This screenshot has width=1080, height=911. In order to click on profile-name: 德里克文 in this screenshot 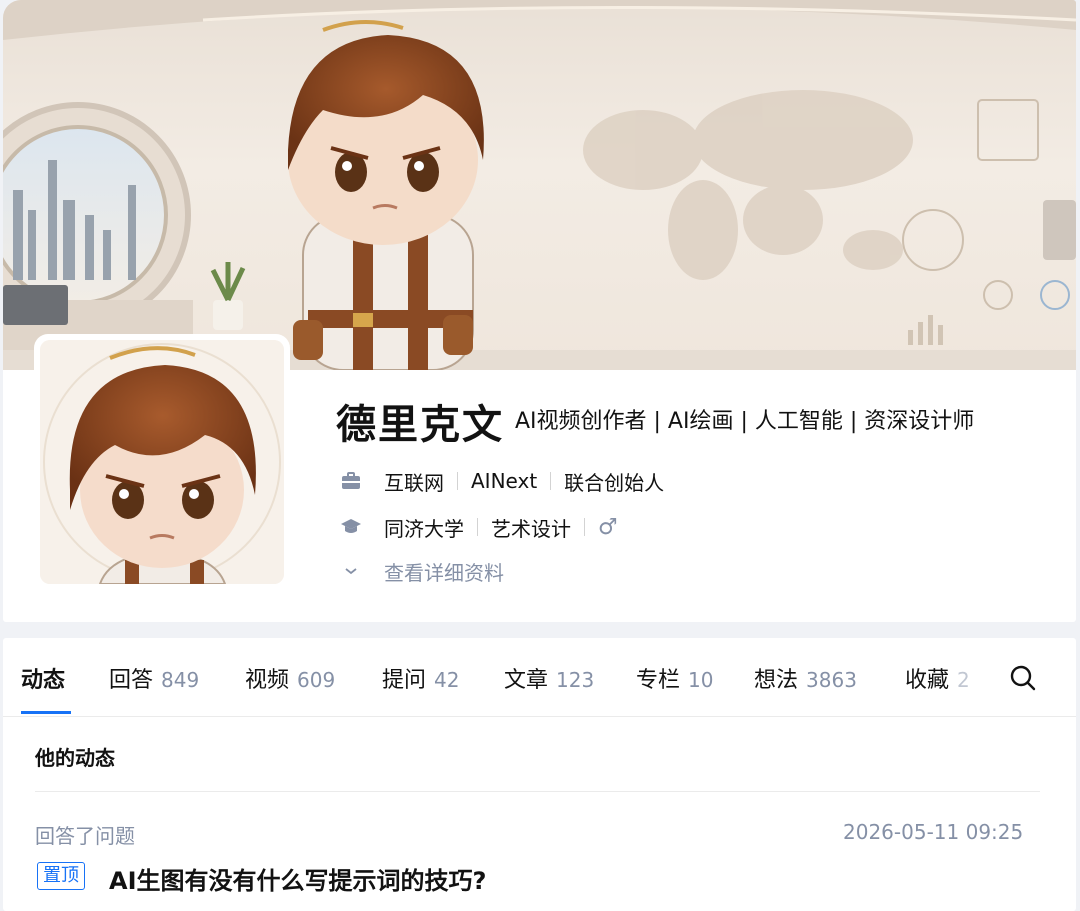, I will do `click(420, 425)`.